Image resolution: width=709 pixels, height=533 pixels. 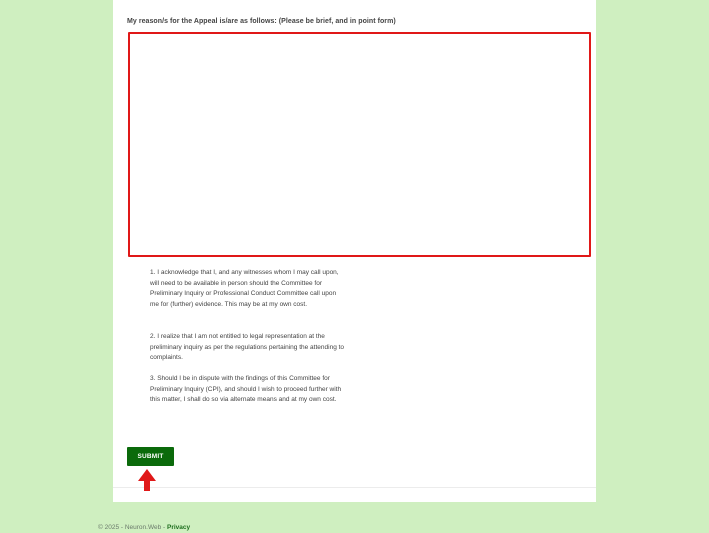 I want to click on footer: © 2025 - Neuron.Web - Privacy, so click(x=144, y=527).